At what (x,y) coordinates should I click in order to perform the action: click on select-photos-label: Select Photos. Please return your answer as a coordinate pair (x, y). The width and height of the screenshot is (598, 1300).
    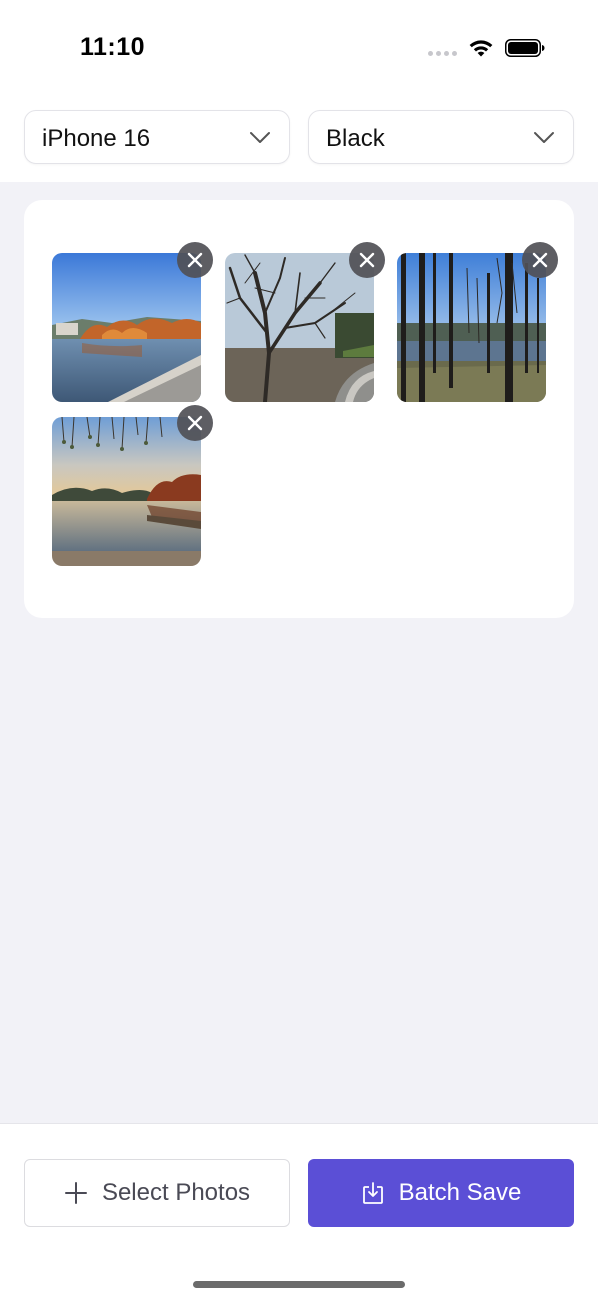
    Looking at the image, I should click on (176, 1192).